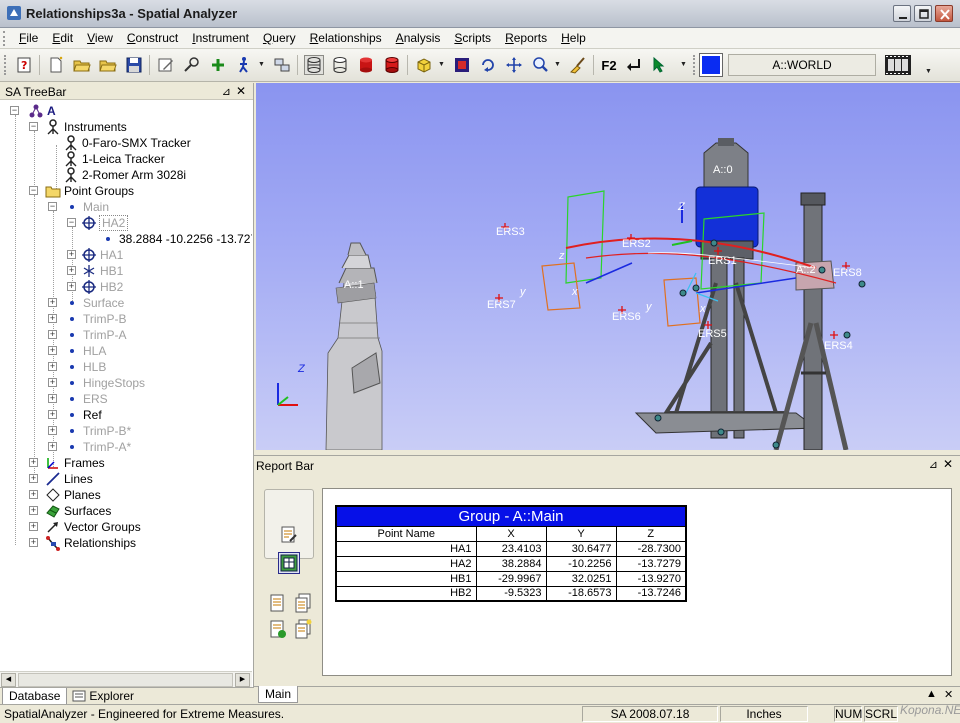  What do you see at coordinates (303, 603) in the screenshot?
I see `report-multi-doc-button` at bounding box center [303, 603].